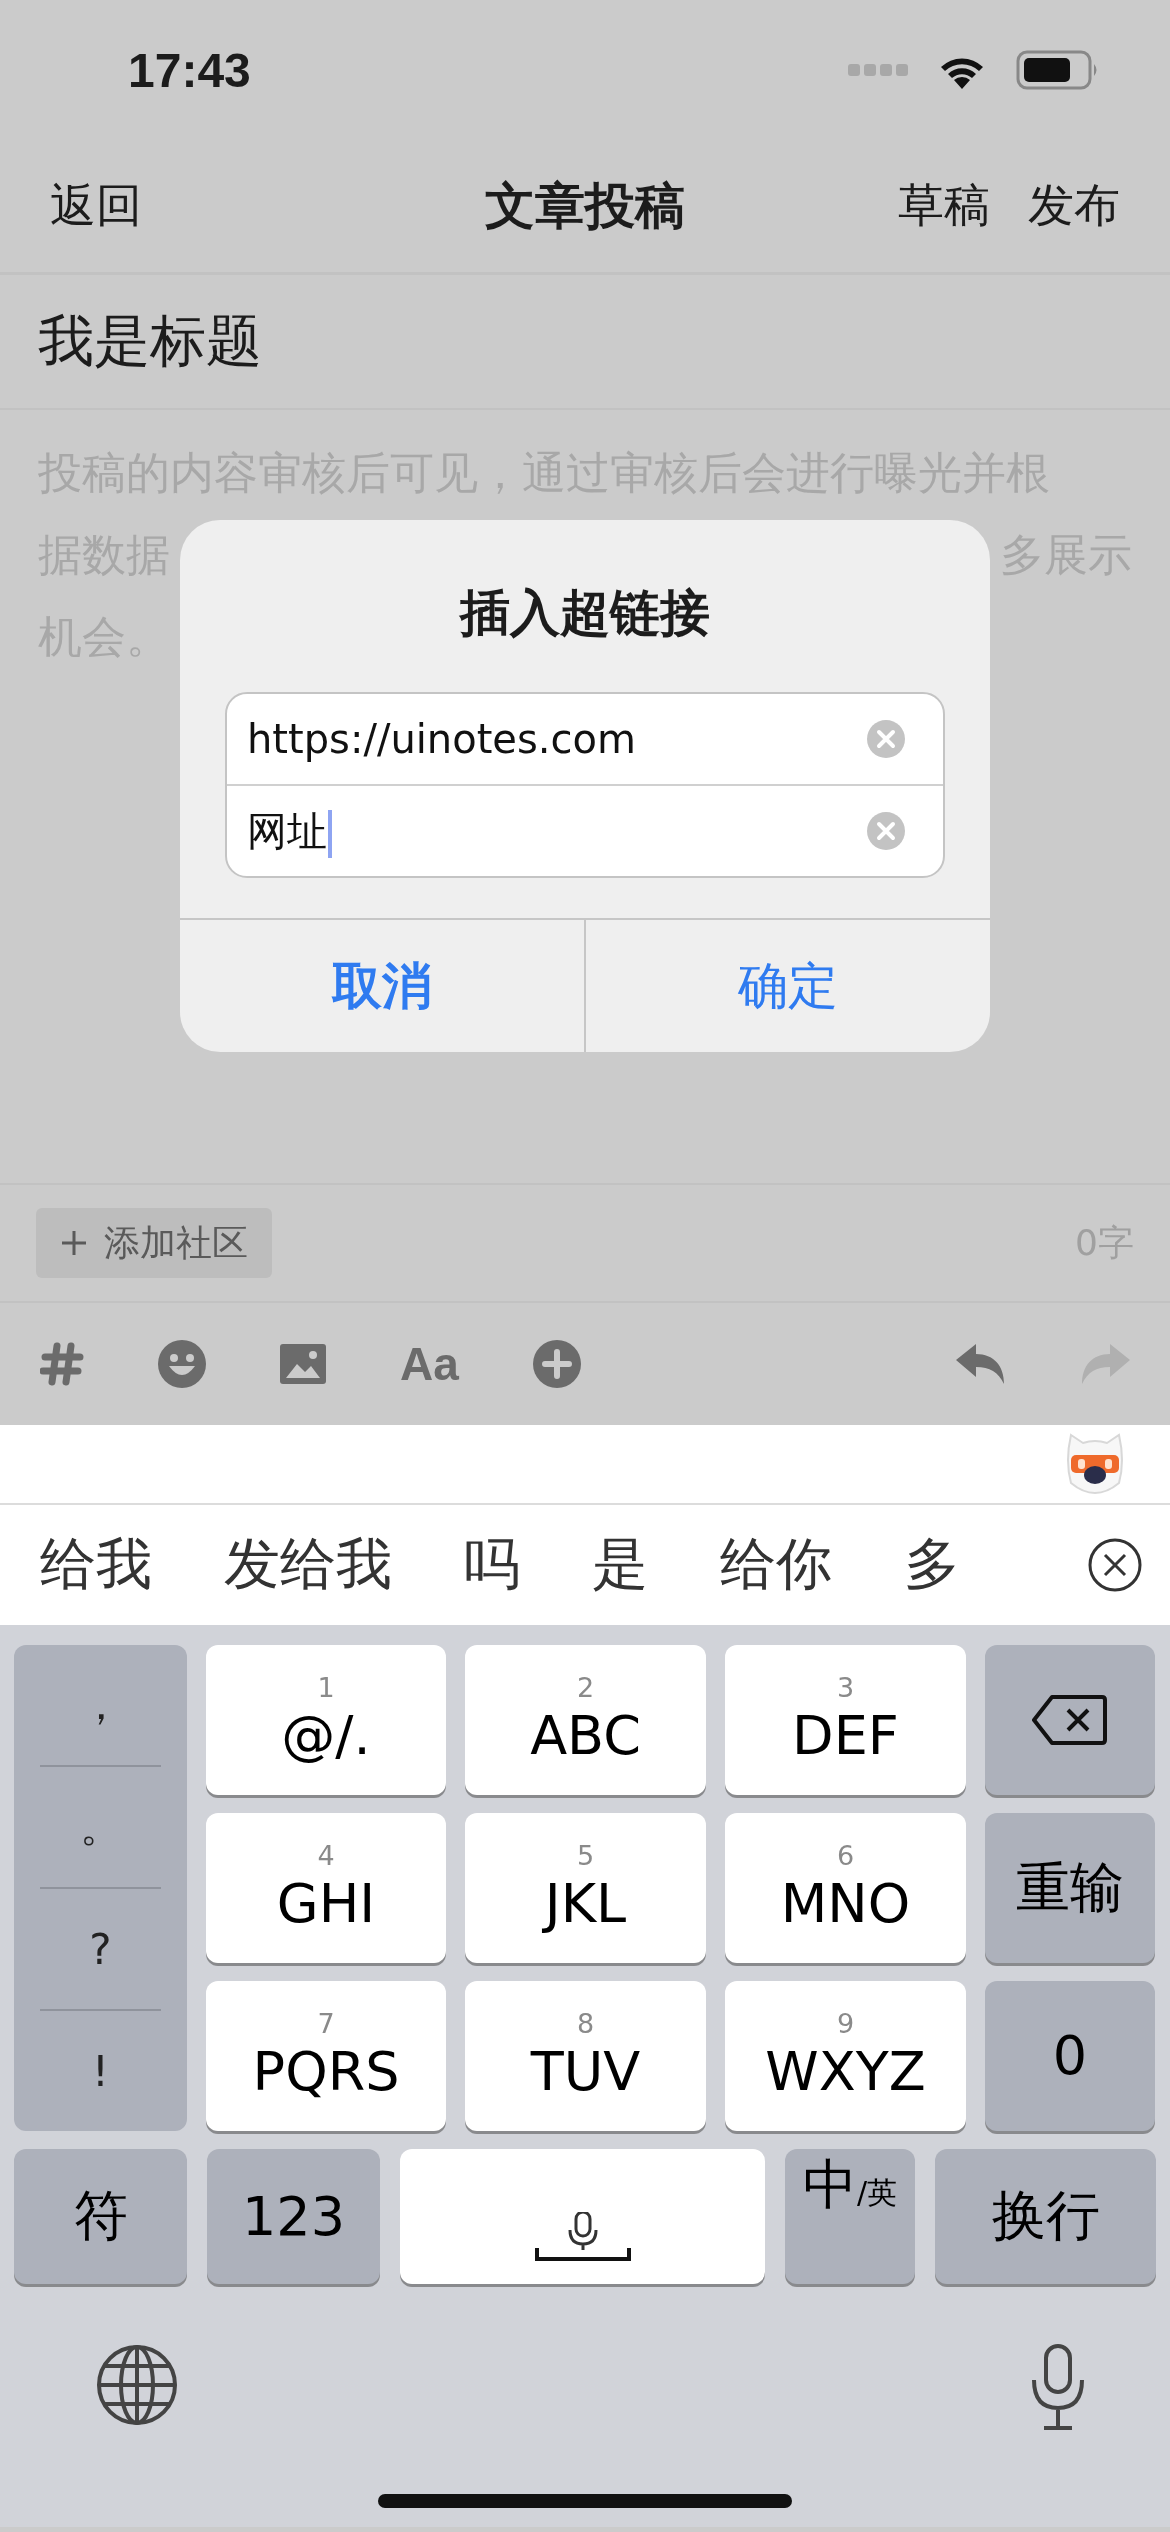 This screenshot has width=1170, height=2532. I want to click on nav-action: 草稿, so click(944, 206).